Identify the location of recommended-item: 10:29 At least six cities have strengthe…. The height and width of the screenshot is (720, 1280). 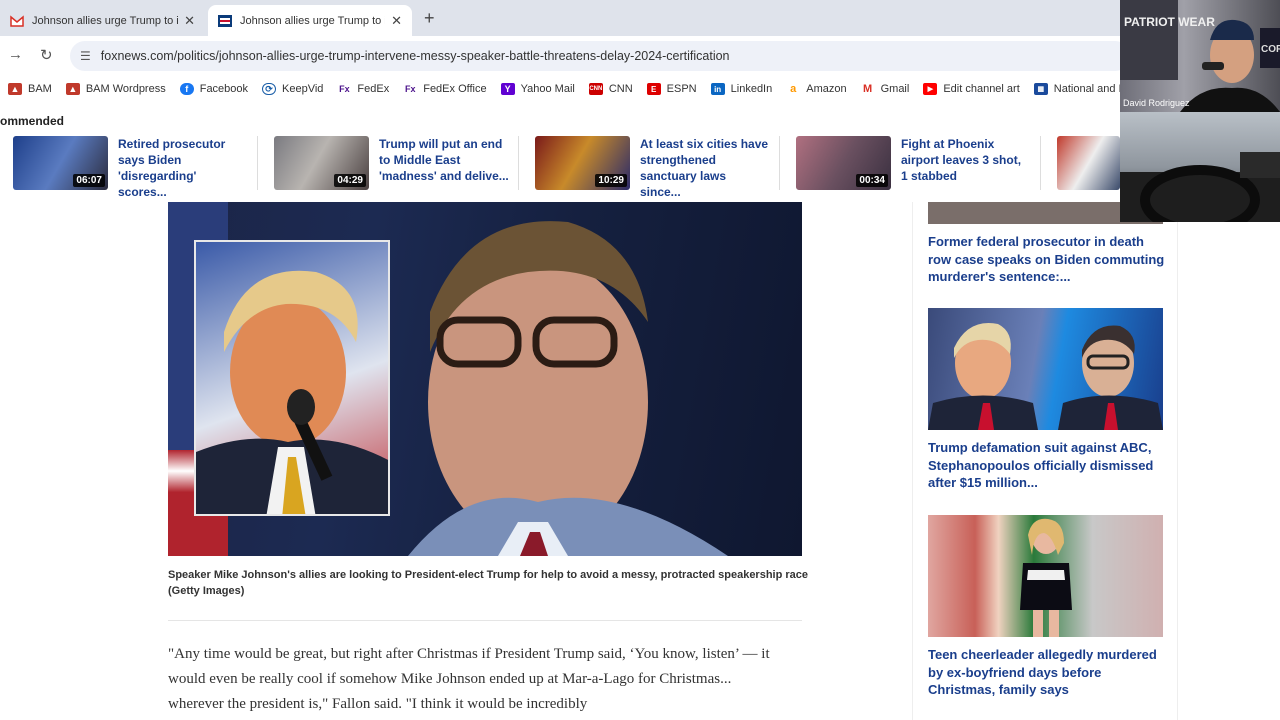
(657, 168).